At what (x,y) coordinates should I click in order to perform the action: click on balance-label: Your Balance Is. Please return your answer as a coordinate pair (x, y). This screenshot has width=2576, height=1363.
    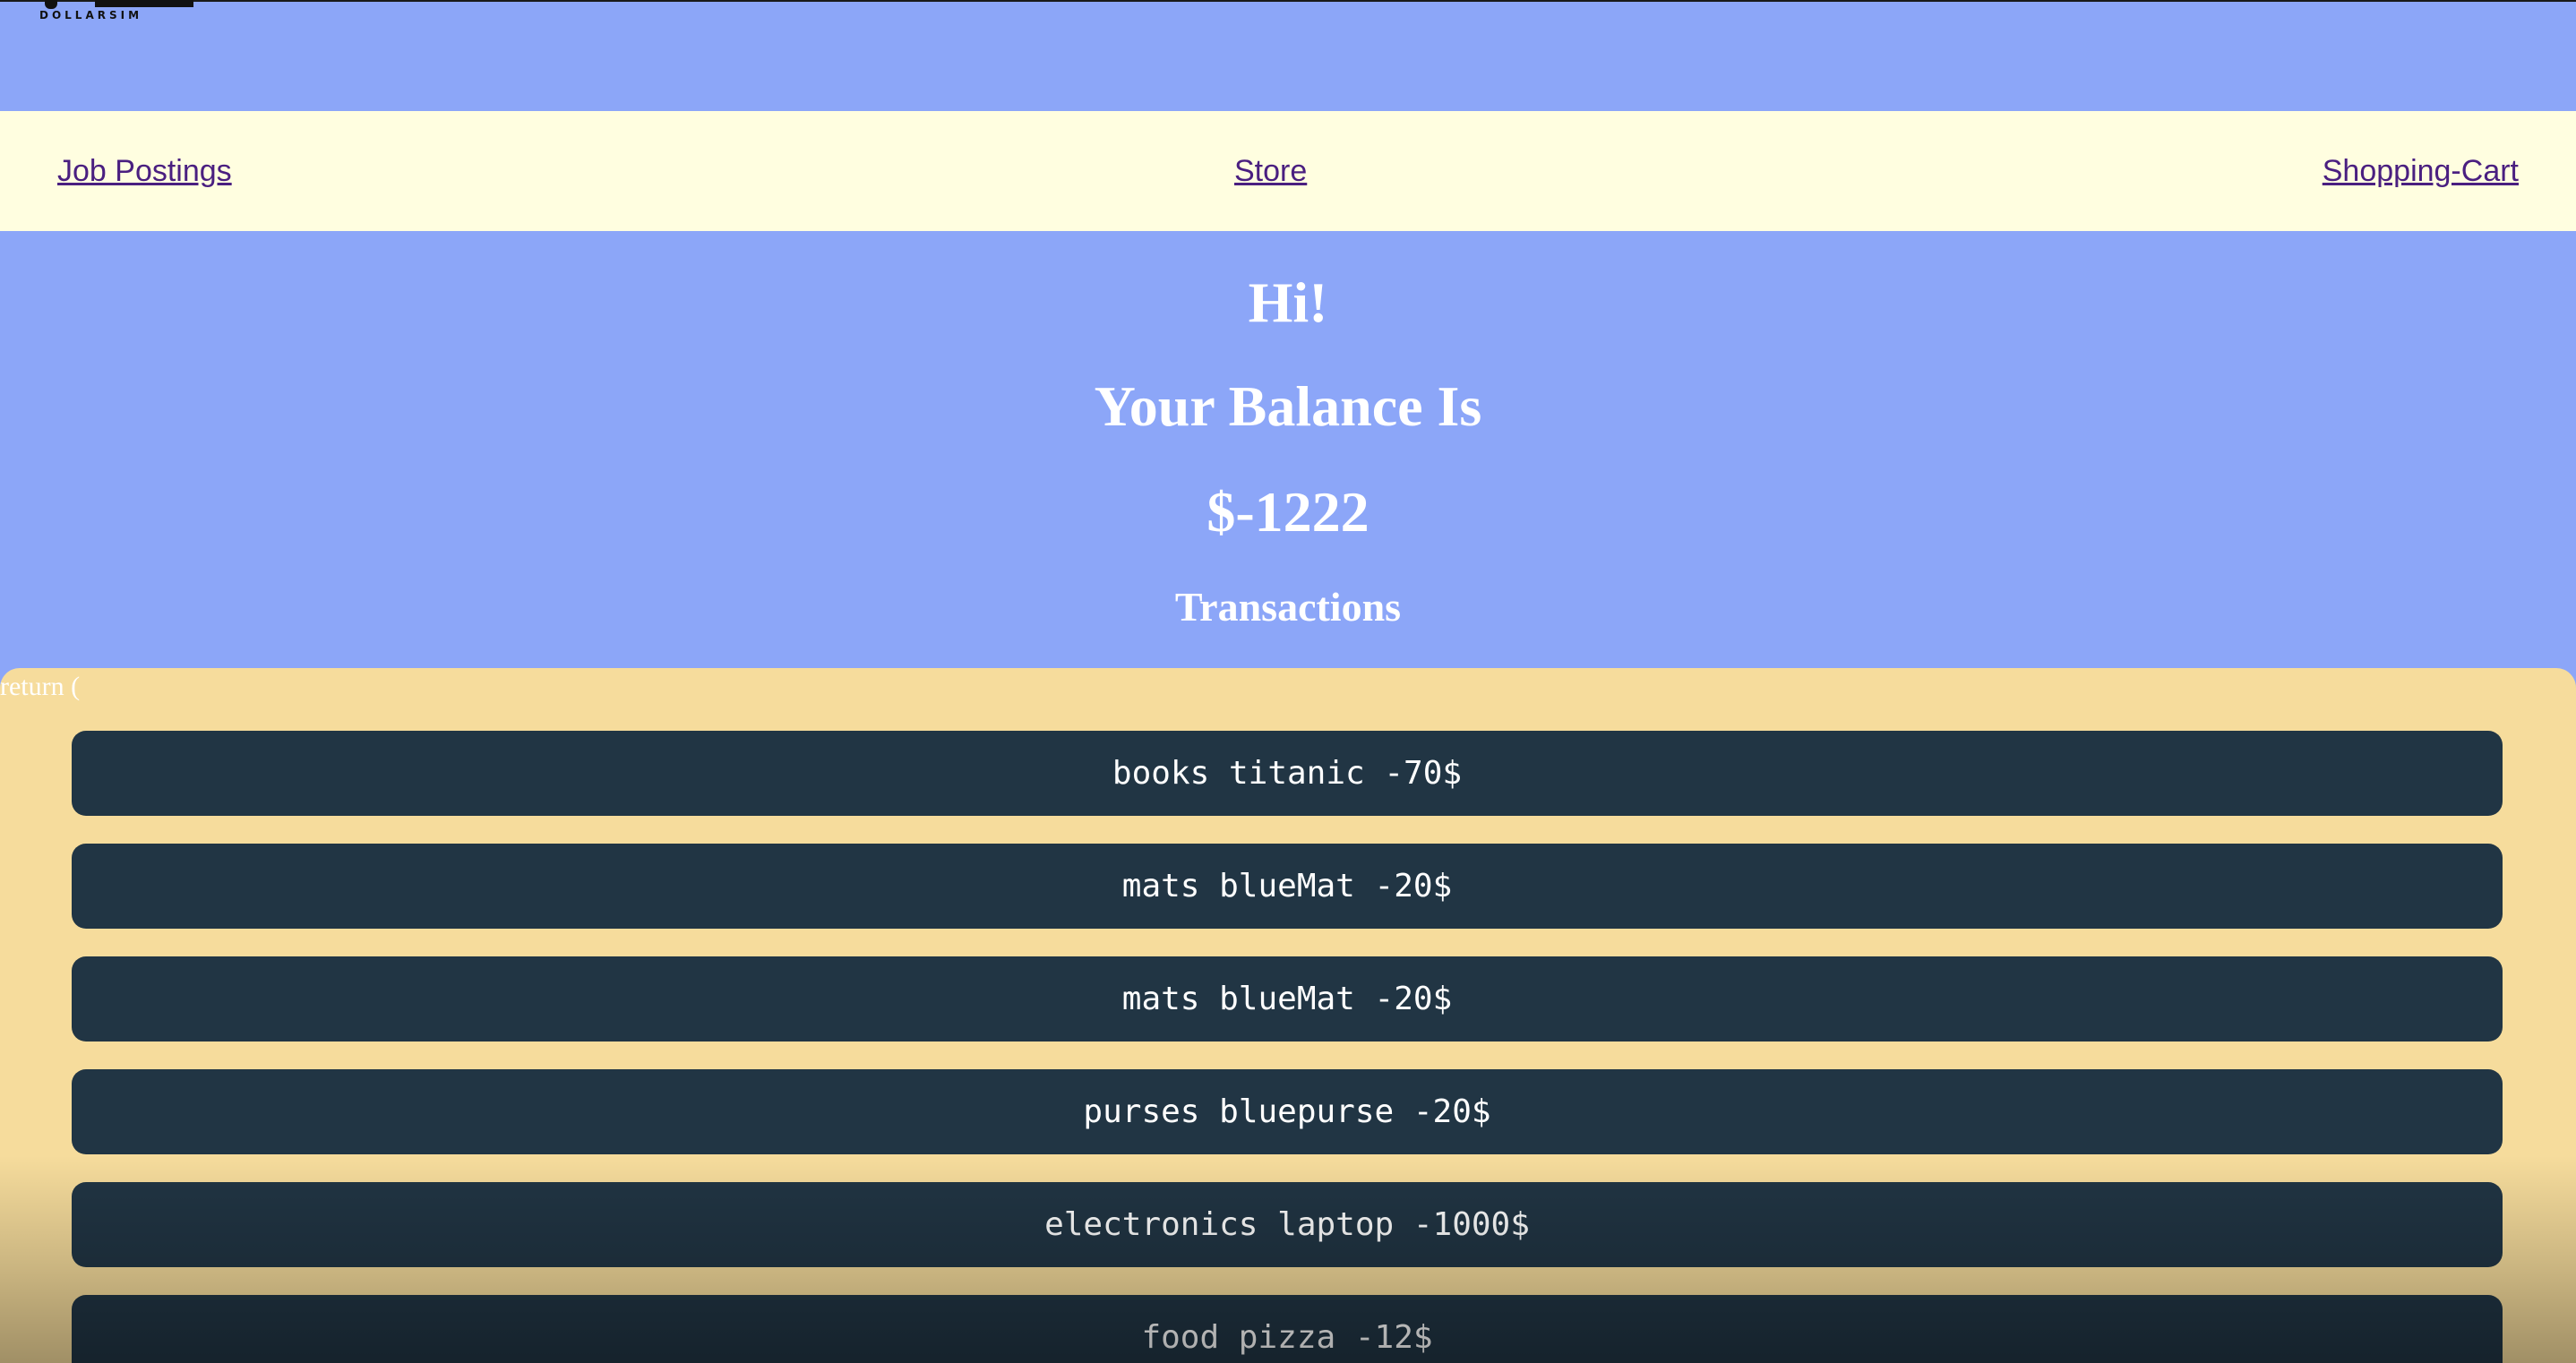
    Looking at the image, I should click on (1288, 406).